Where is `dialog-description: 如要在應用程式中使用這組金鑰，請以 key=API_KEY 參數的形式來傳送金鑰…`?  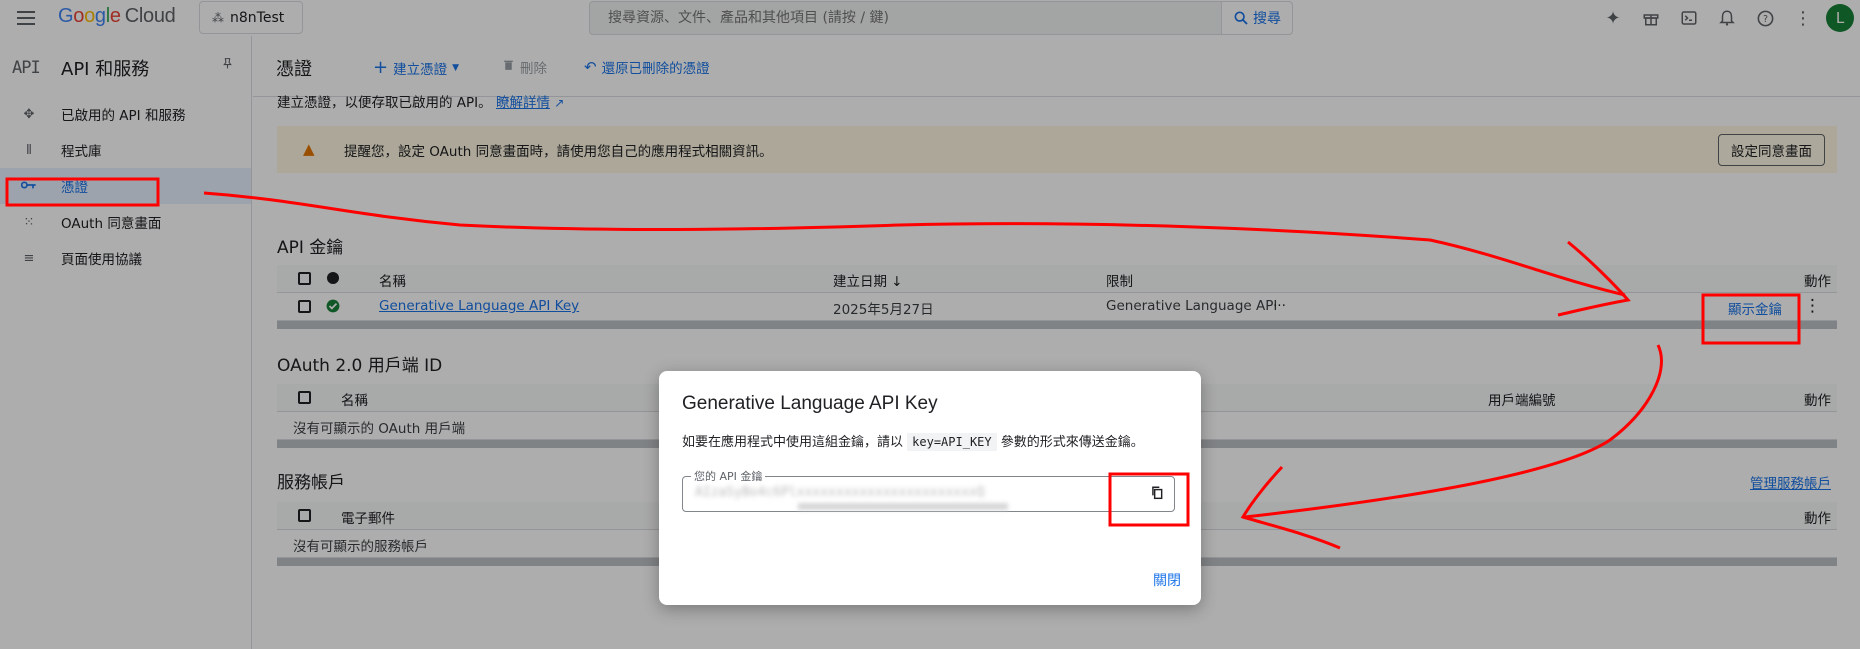 dialog-description: 如要在應用程式中使用這組金鑰，請以 key=API_KEY 參數的形式來傳送金鑰… is located at coordinates (913, 441).